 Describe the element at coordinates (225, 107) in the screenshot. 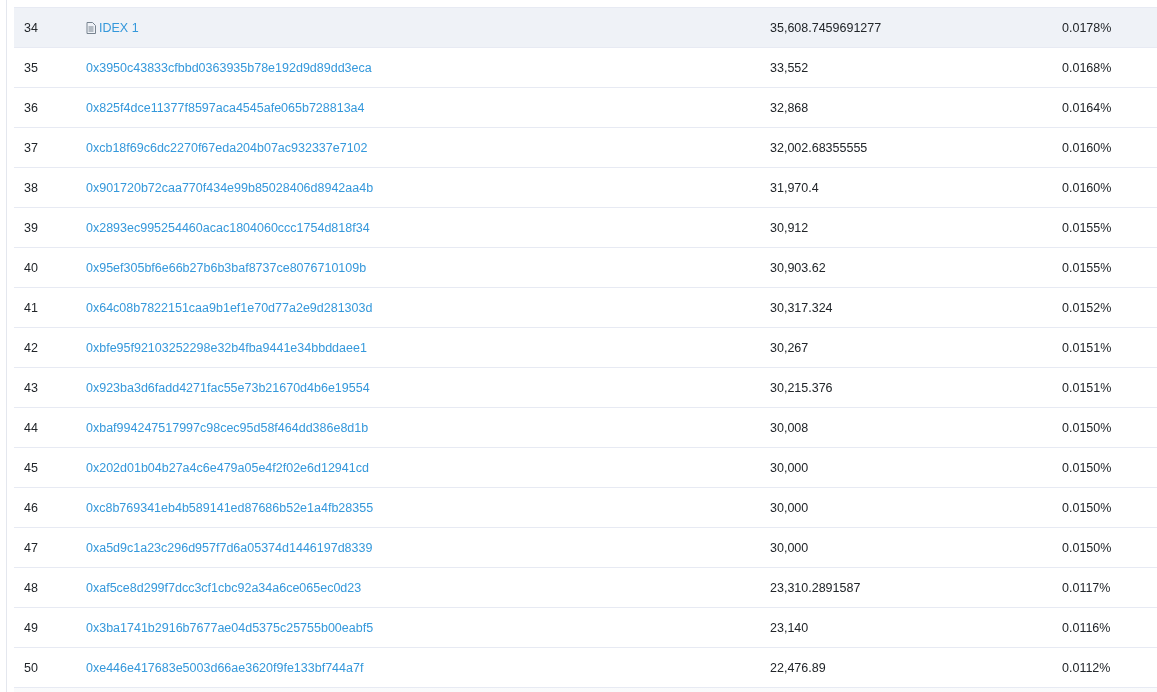

I see `address-link: 0x825f4dce11377f8597aca4545afe065b728813a4` at that location.